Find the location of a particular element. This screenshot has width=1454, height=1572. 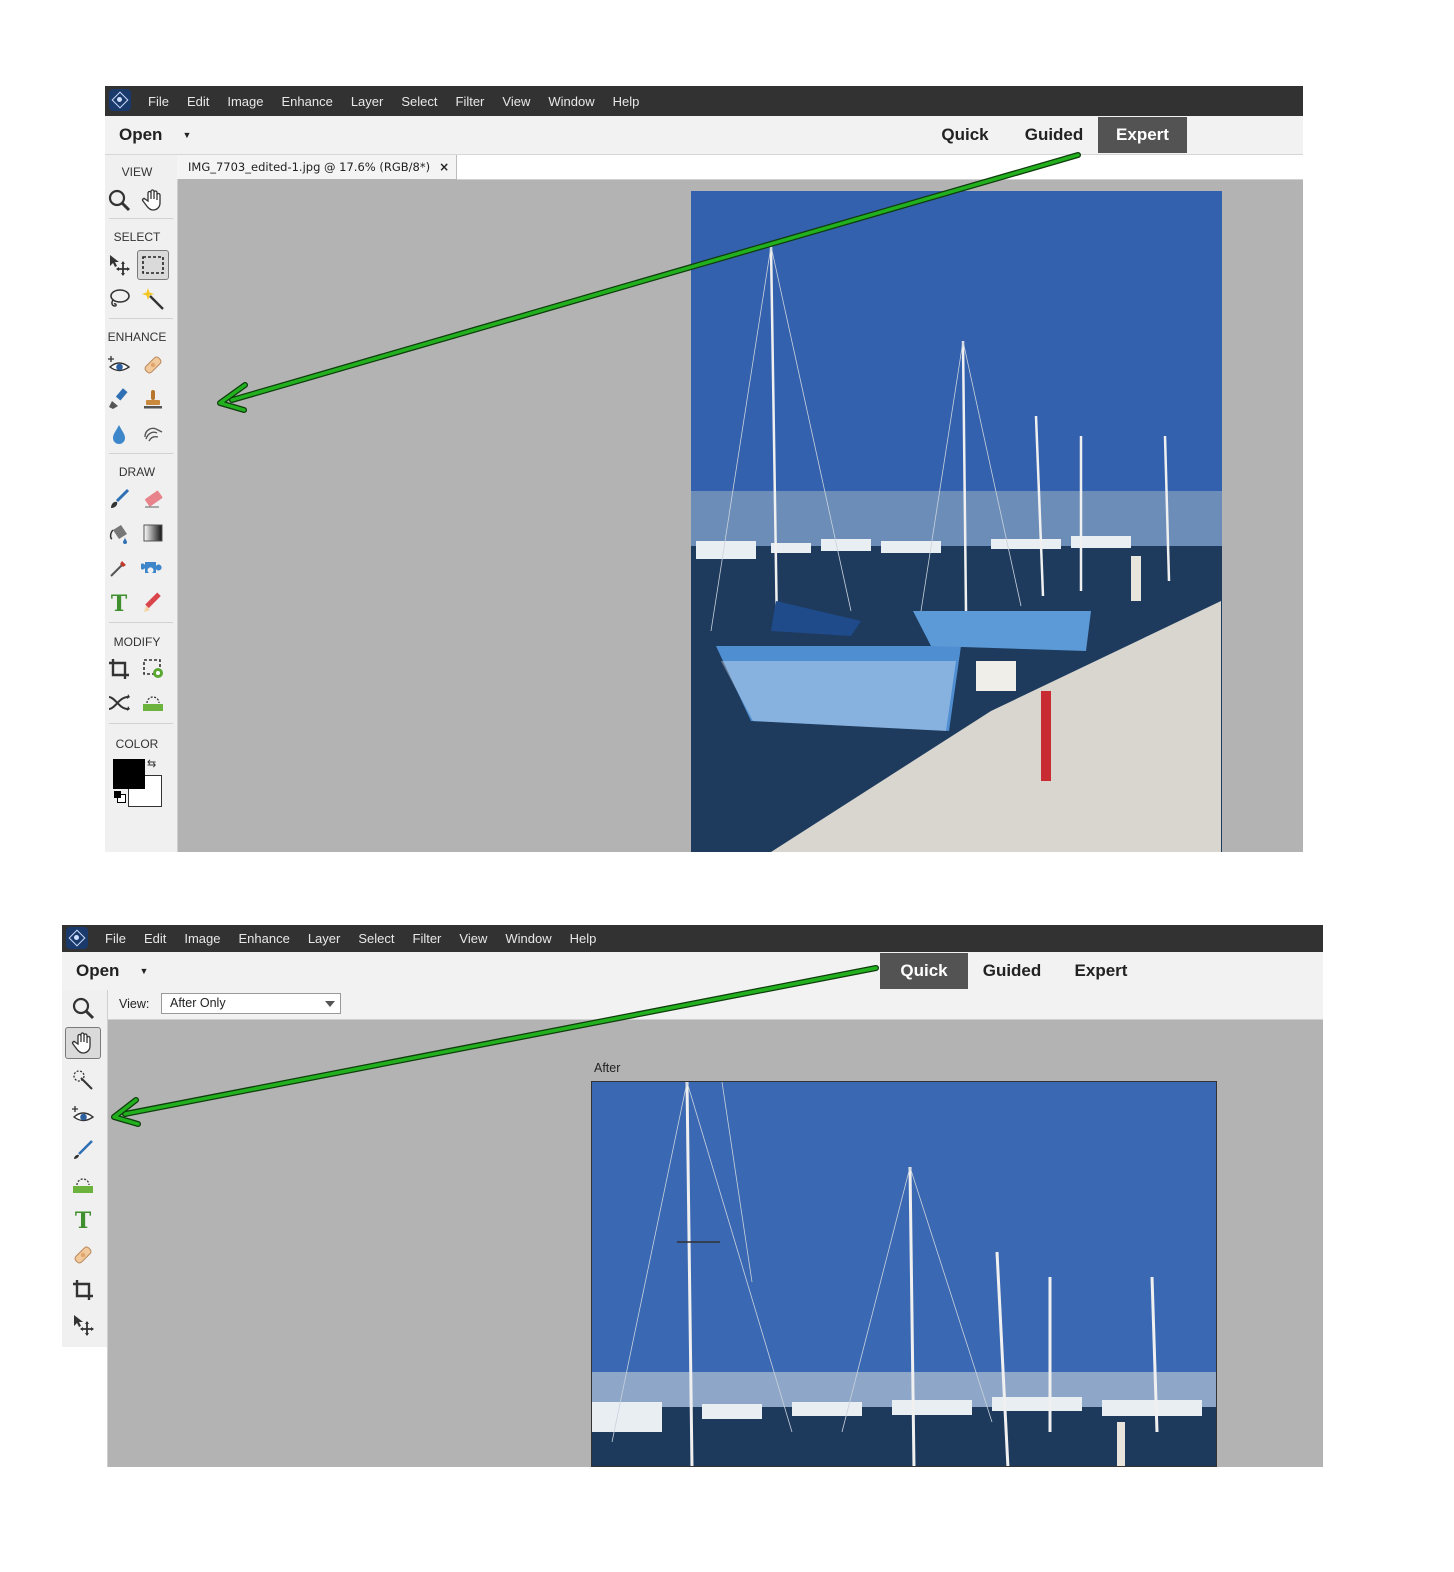

tab-bar-background is located at coordinates (880, 167).